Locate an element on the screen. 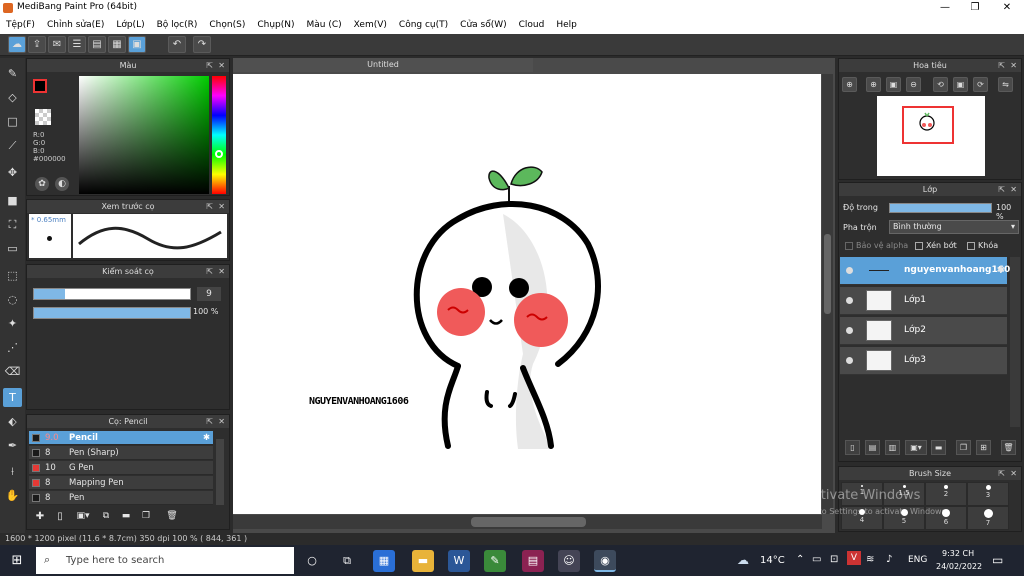 The image size is (1024, 576). taskbar-search-box: ⌕ Type here to search is located at coordinates (165, 560).